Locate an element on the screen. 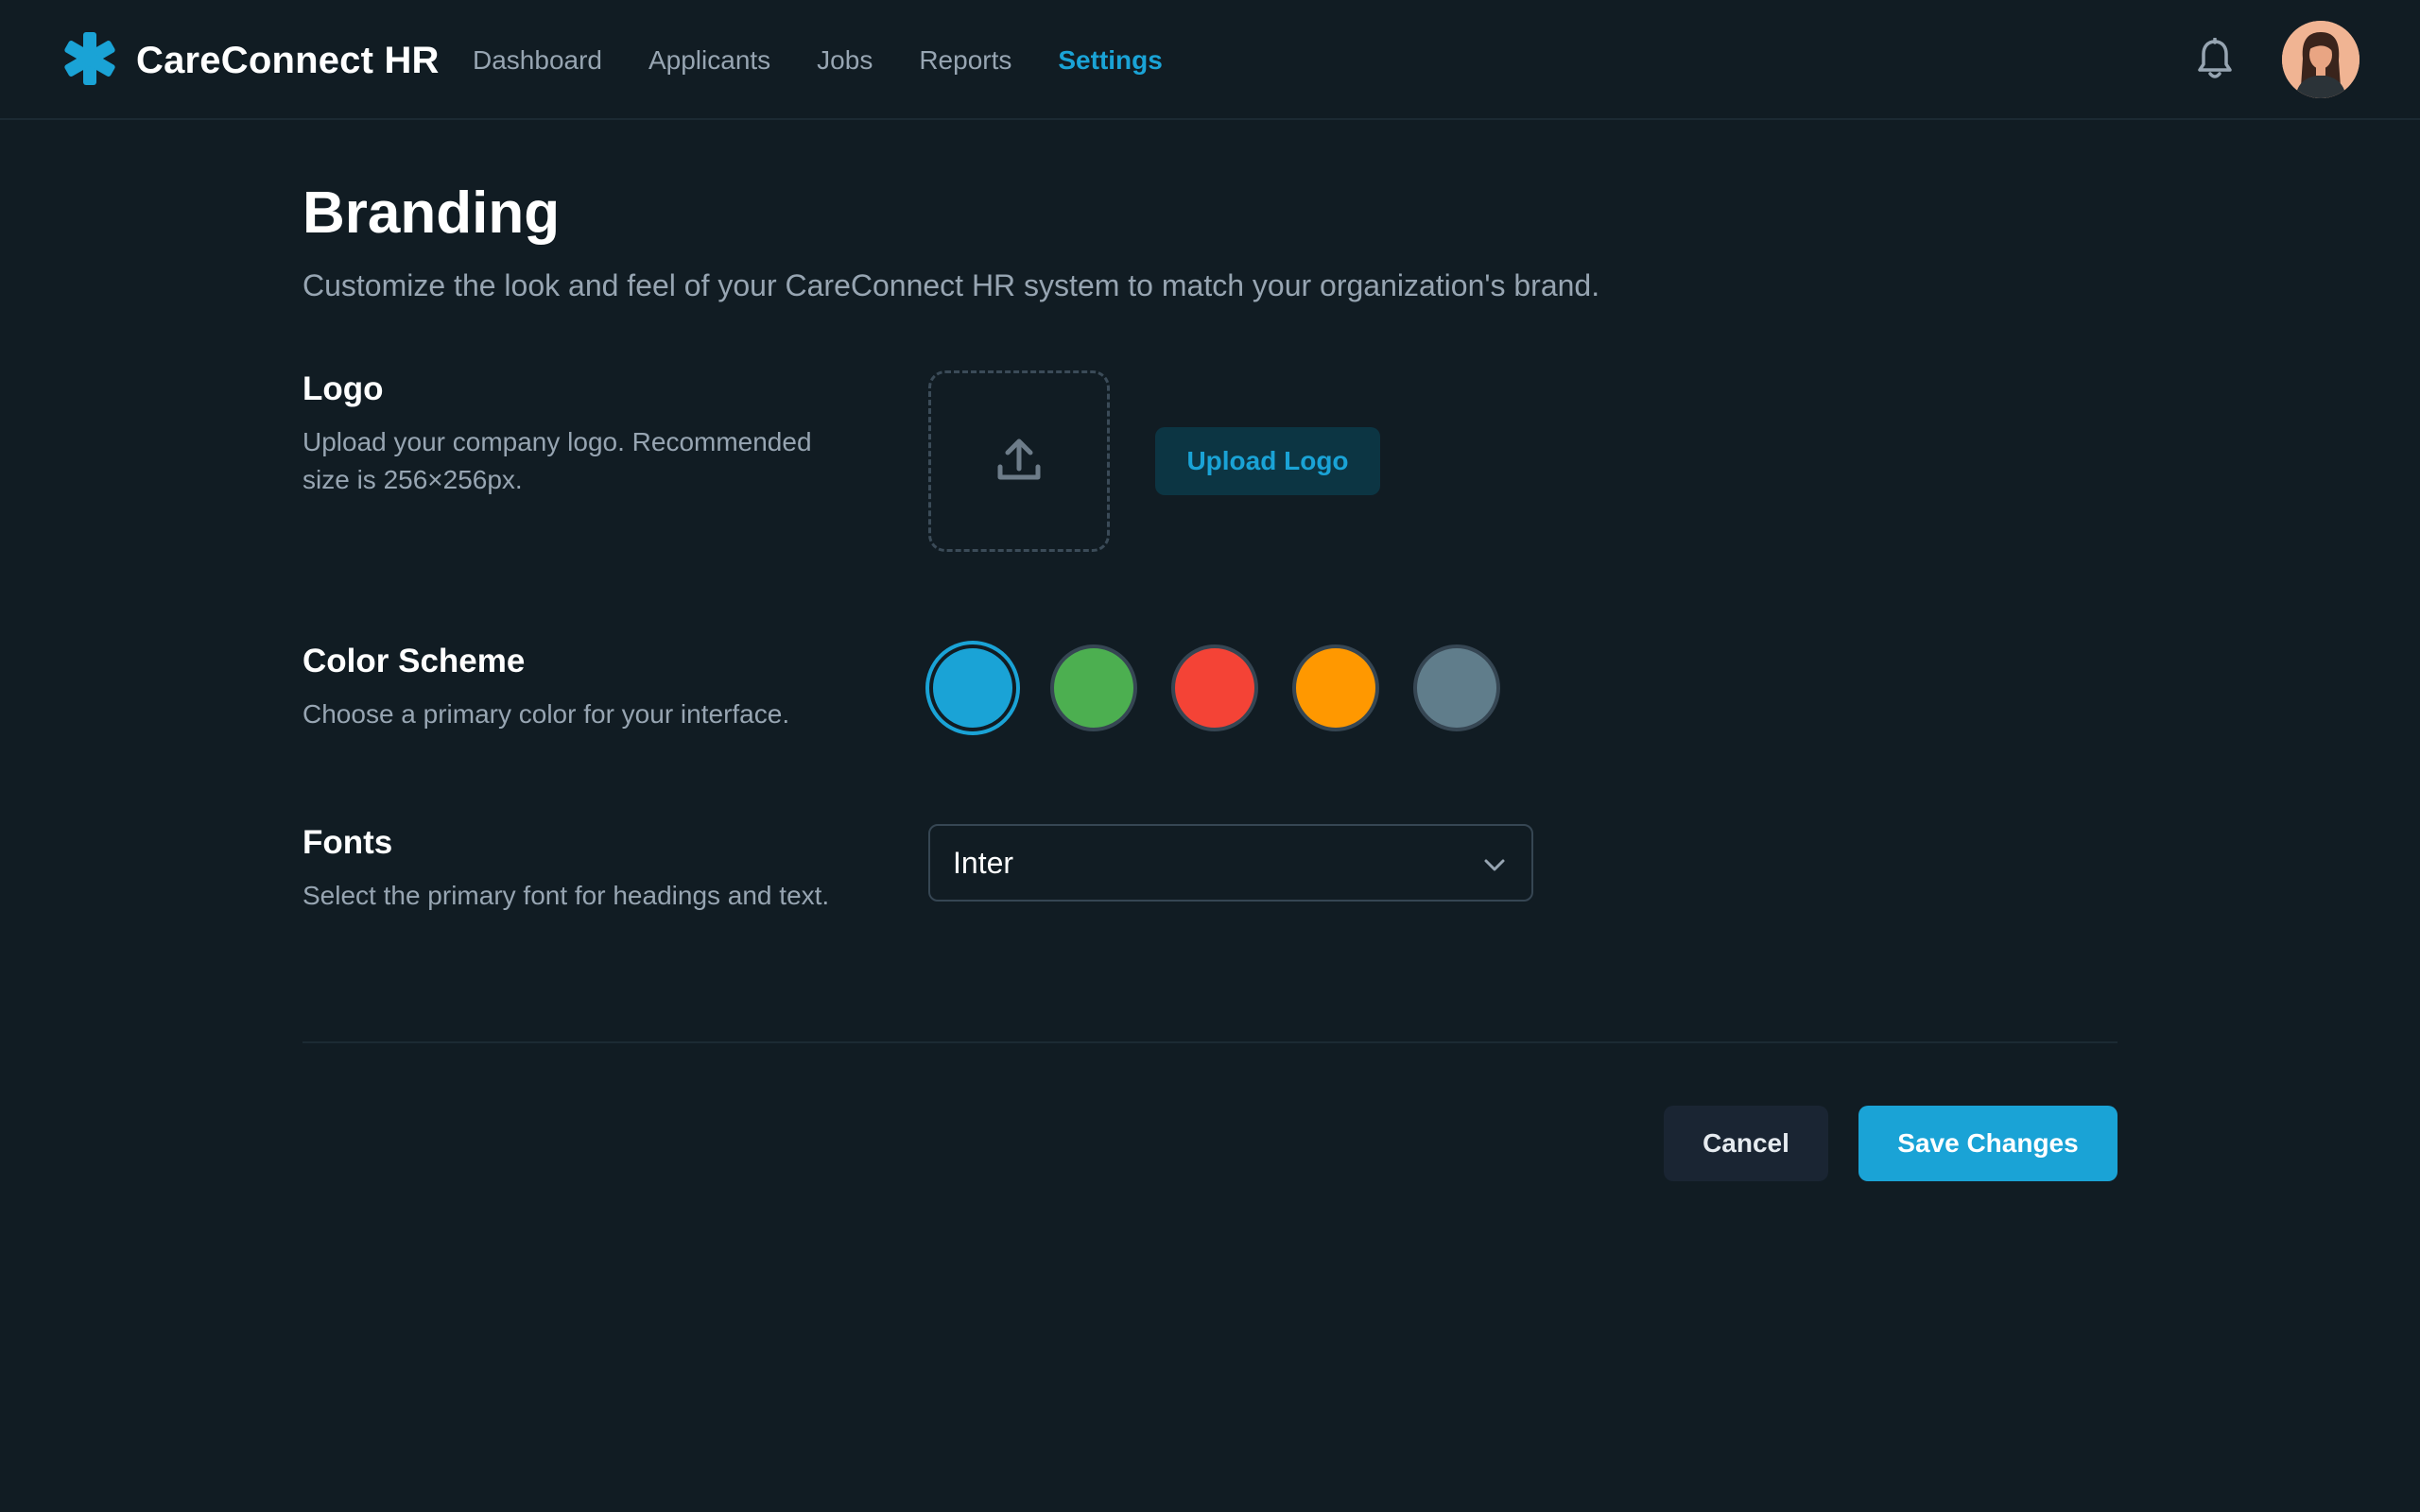 This screenshot has height=1512, width=2420. user-avatar is located at coordinates (2321, 59).